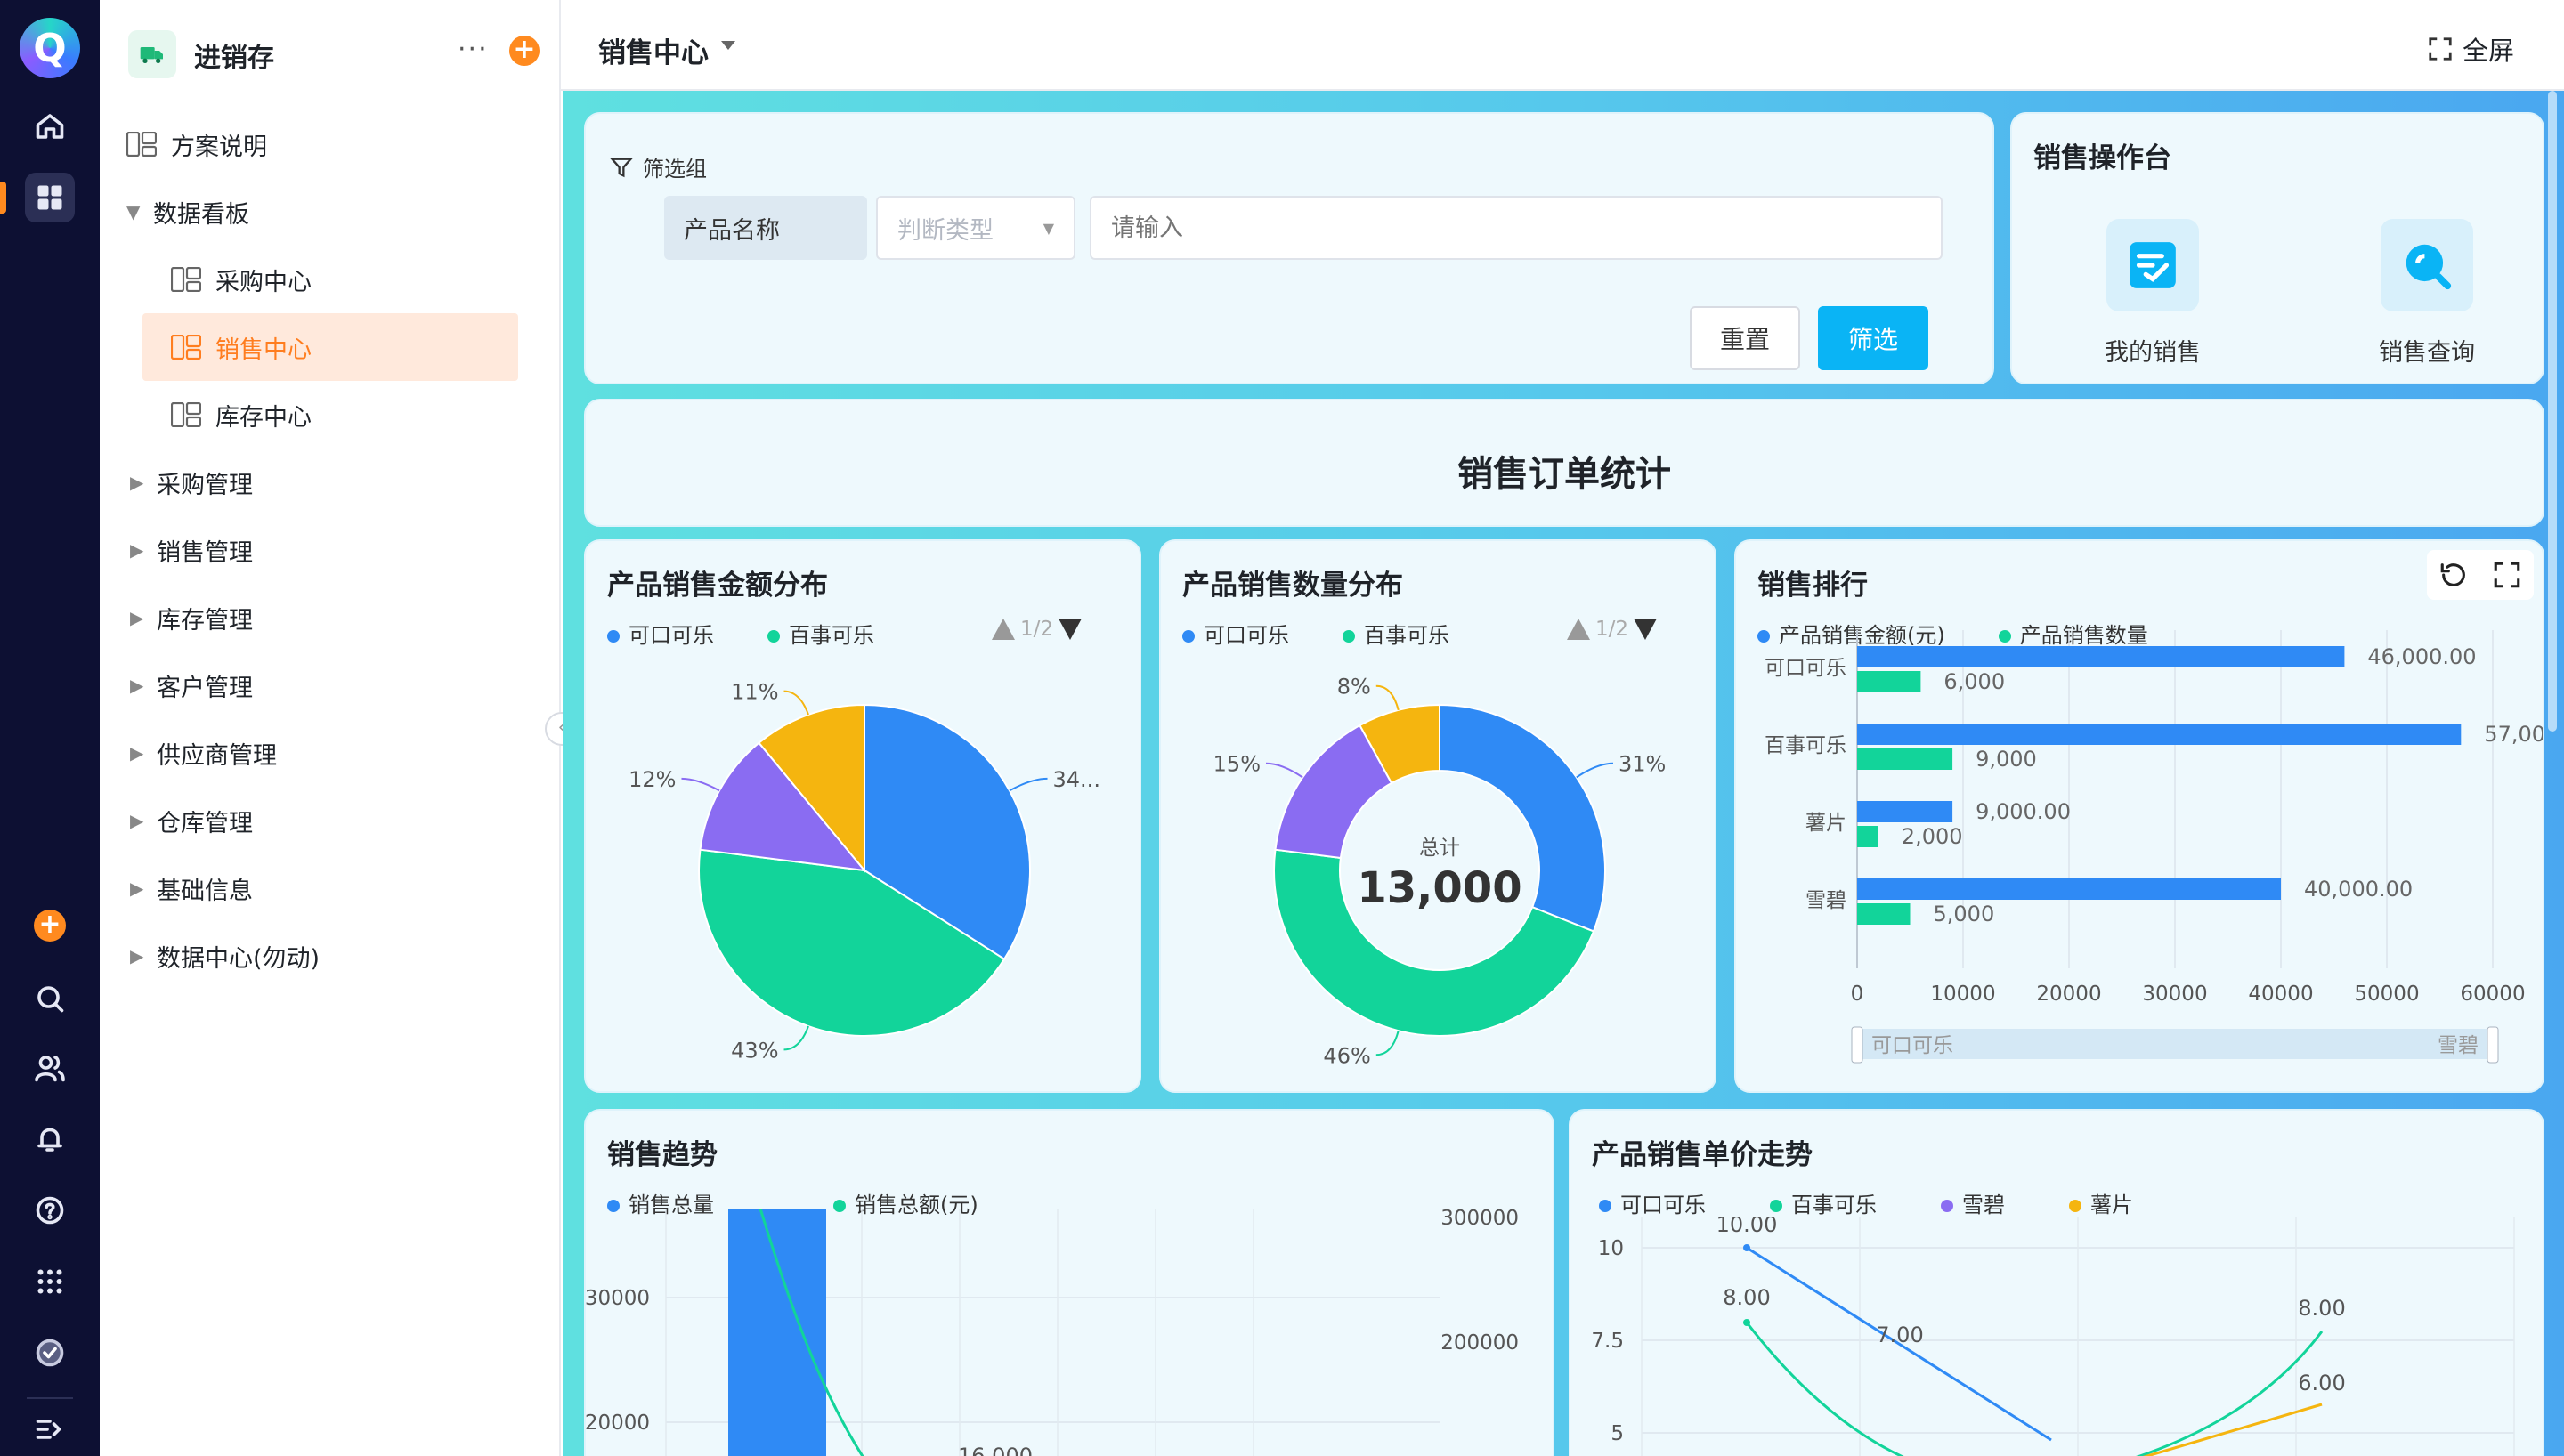 This screenshot has height=1456, width=2564. I want to click on legend-item: 可口可乐, so click(1652, 1202).